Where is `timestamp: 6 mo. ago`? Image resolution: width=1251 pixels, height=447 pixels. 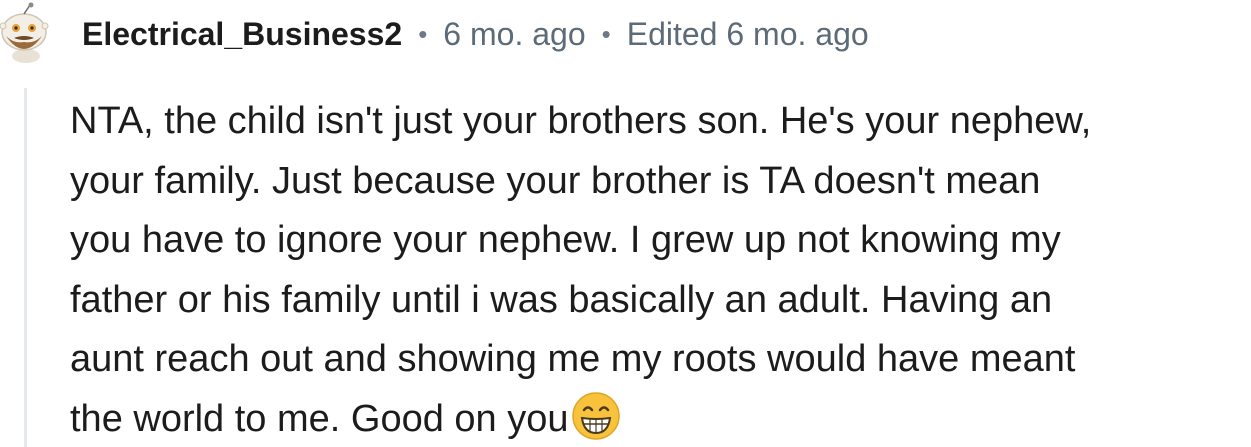 timestamp: 6 mo. ago is located at coordinates (514, 34).